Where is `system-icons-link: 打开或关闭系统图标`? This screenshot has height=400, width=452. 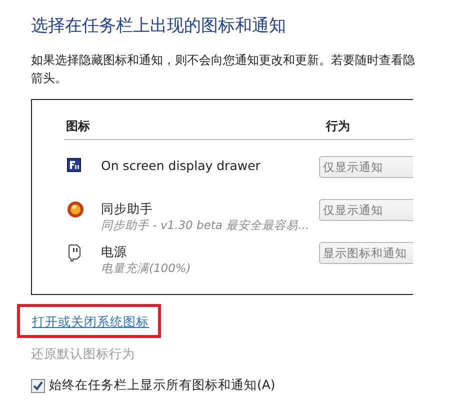
system-icons-link: 打开或关闭系统图标 is located at coordinates (90, 321).